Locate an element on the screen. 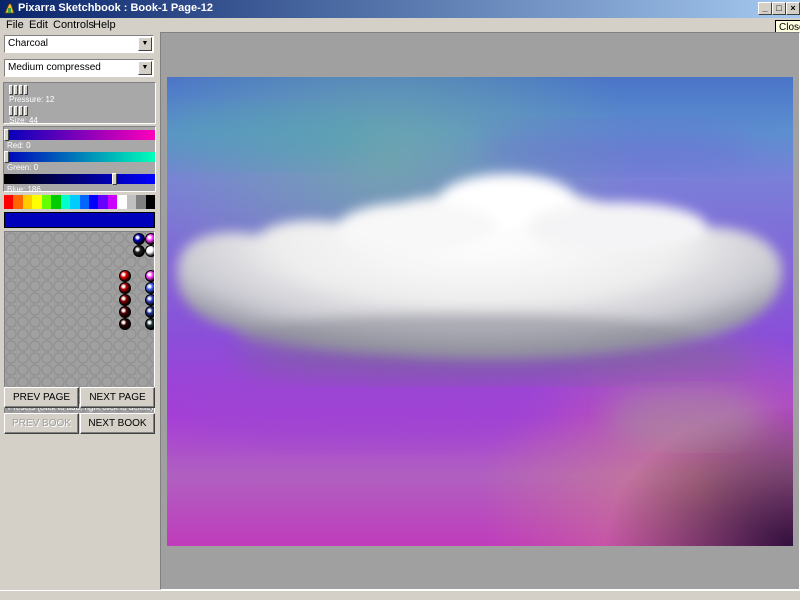  close-button: × is located at coordinates (793, 8).